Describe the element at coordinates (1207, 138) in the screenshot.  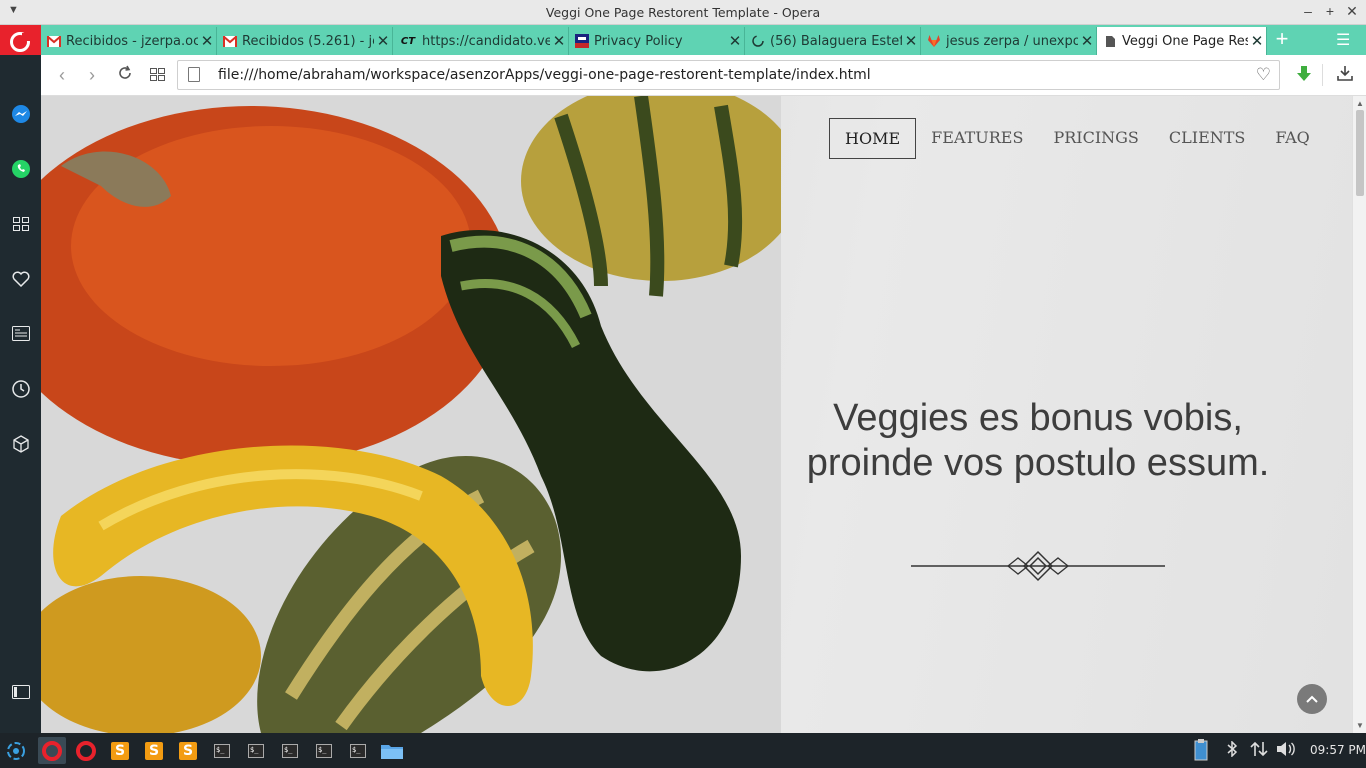
I see `menu-clients: CLIENTS` at that location.